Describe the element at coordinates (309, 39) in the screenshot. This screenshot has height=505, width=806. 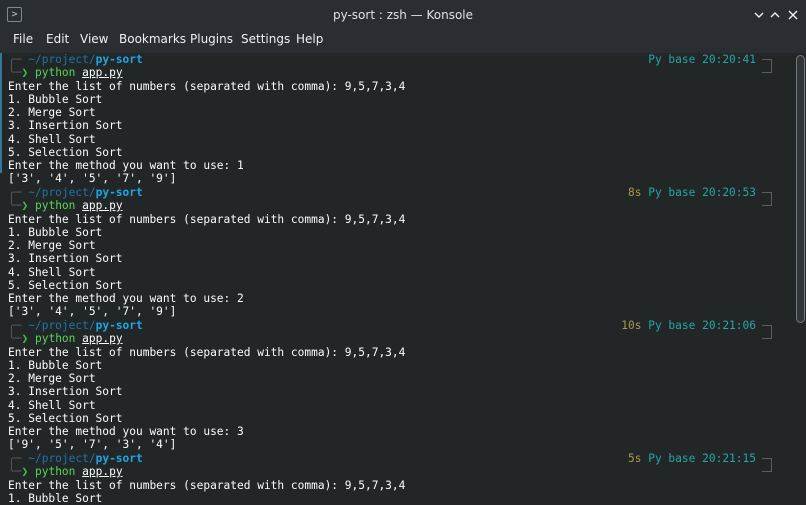
I see `menu-help: Help` at that location.